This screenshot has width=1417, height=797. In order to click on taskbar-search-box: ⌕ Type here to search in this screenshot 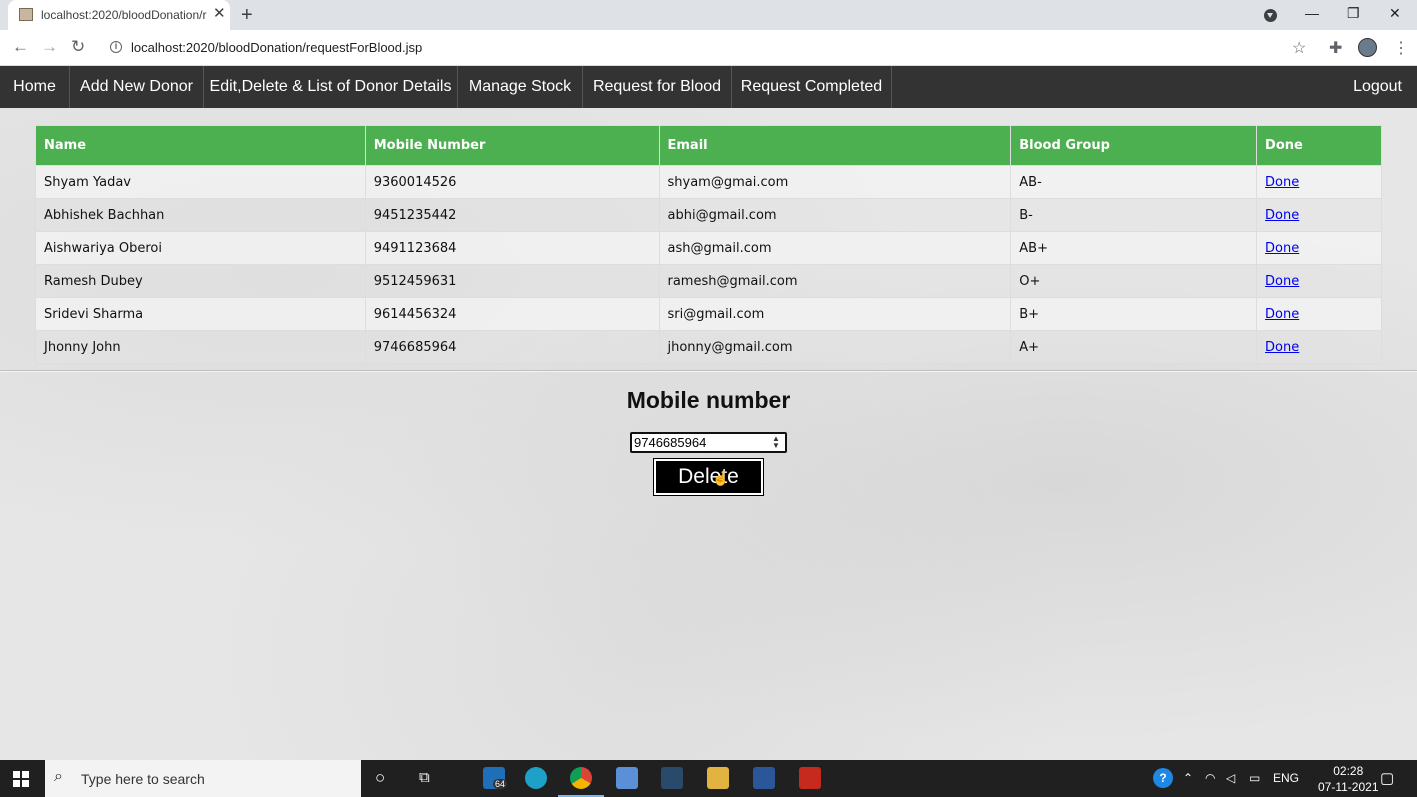, I will do `click(203, 778)`.